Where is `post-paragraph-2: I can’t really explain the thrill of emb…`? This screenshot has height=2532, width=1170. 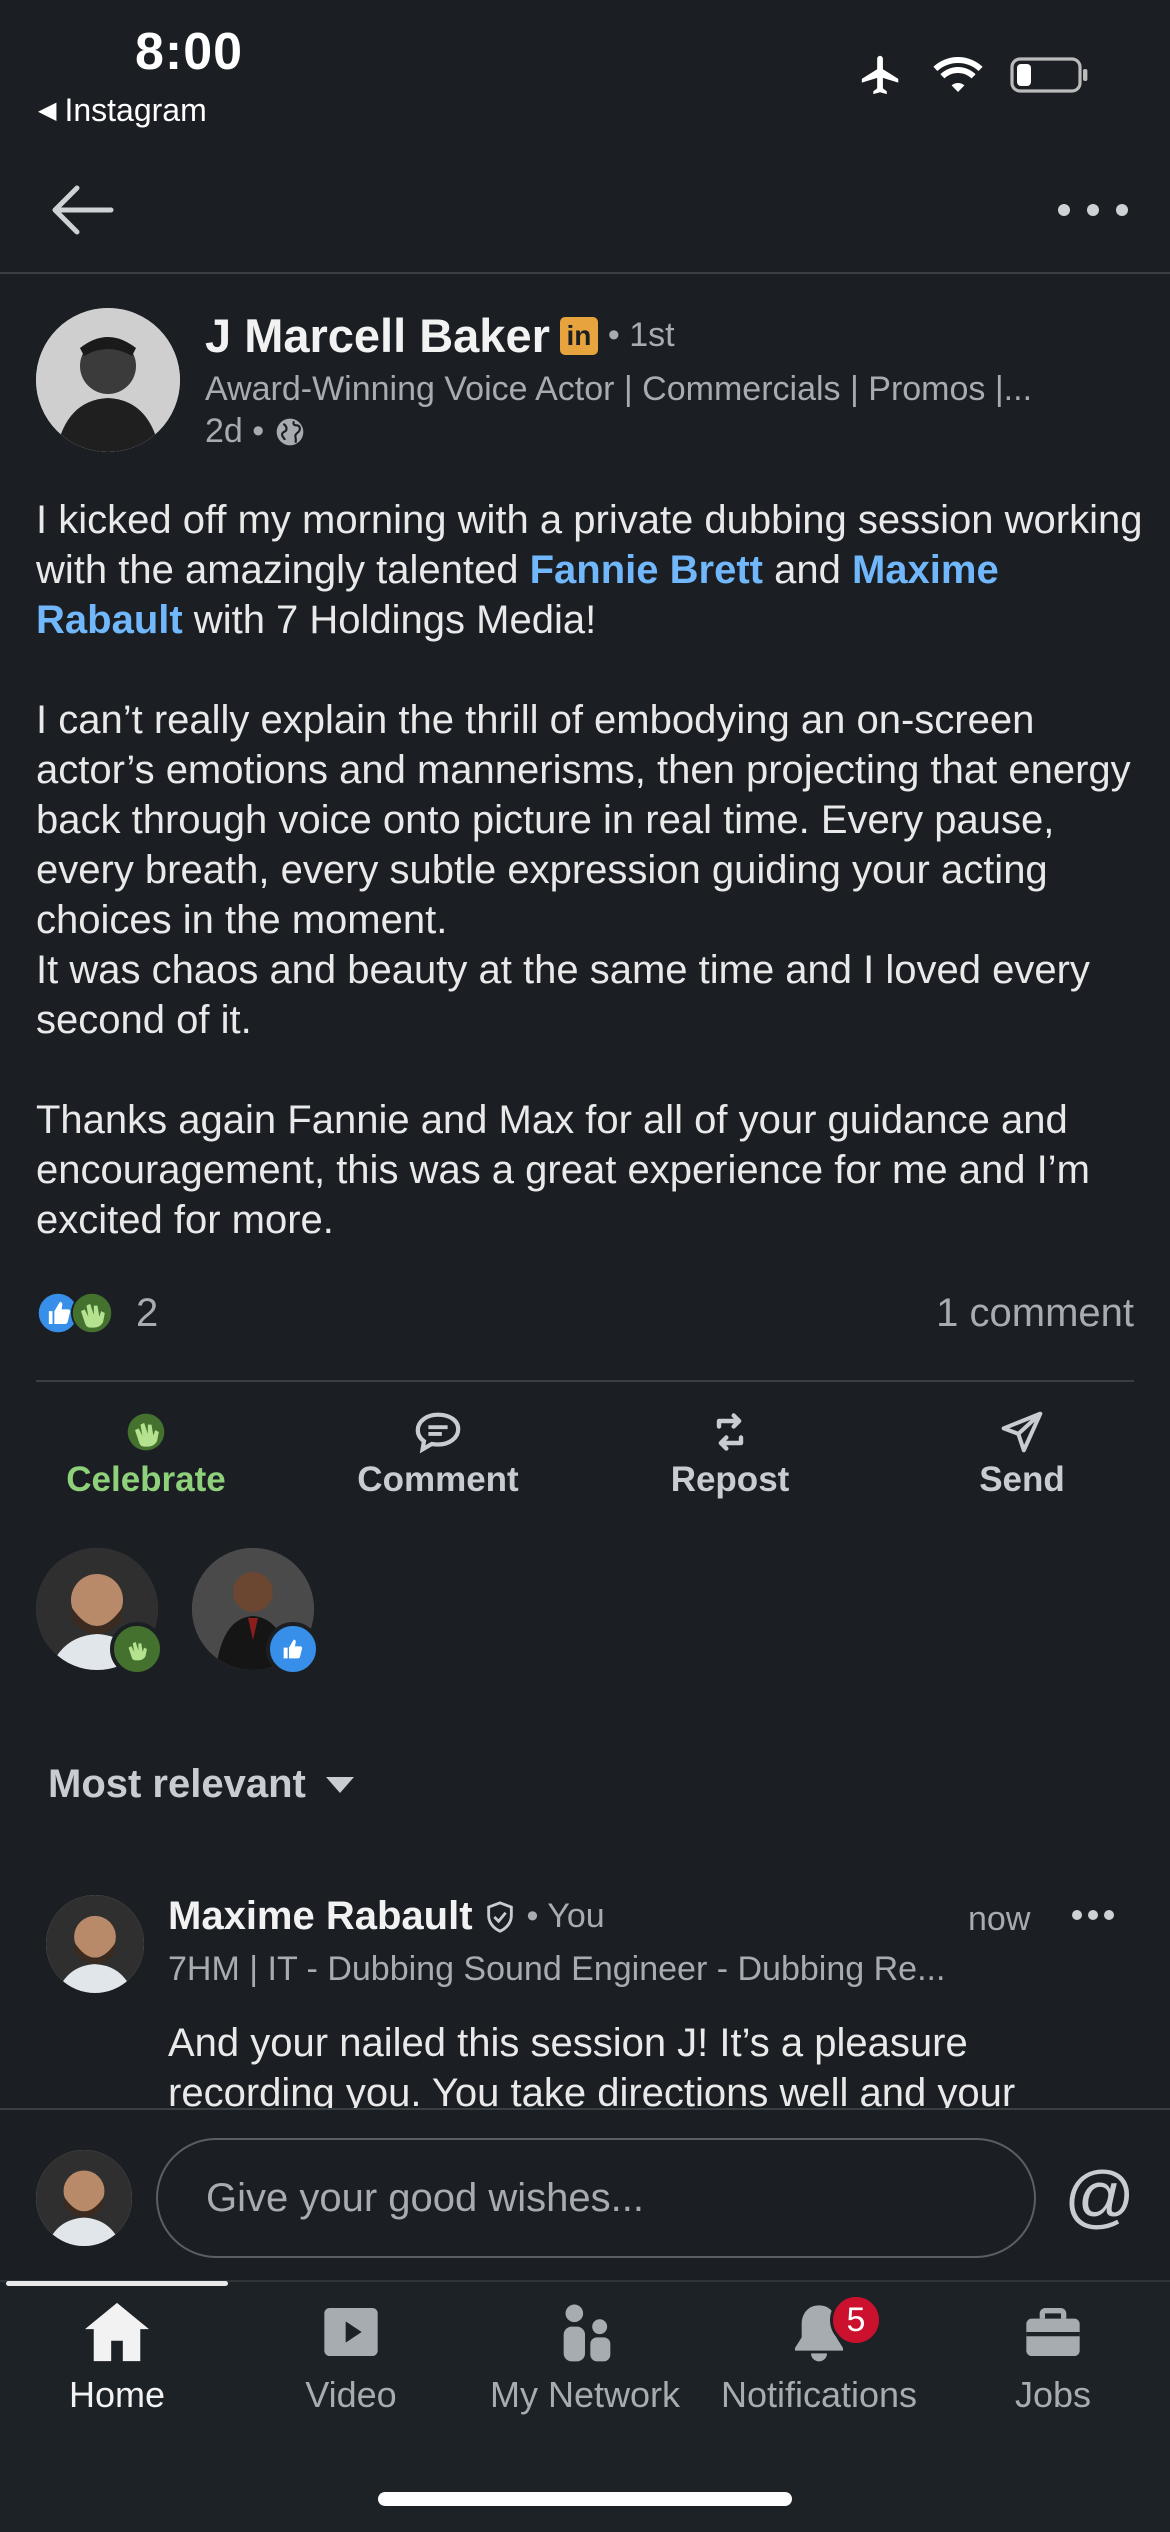
post-paragraph-2: I can’t really explain the thrill of emb… is located at coordinates (583, 870).